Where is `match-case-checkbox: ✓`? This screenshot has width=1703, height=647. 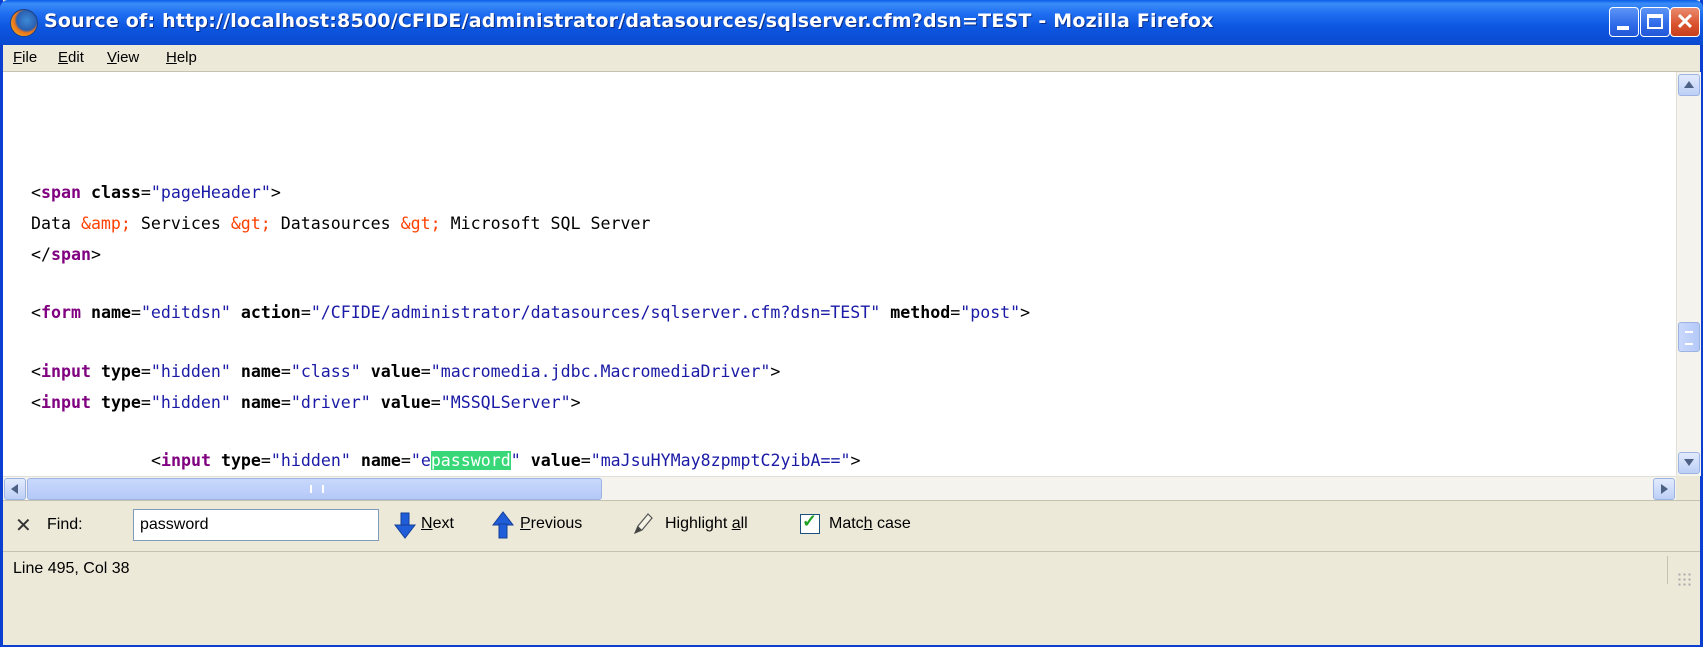
match-case-checkbox: ✓ is located at coordinates (810, 522).